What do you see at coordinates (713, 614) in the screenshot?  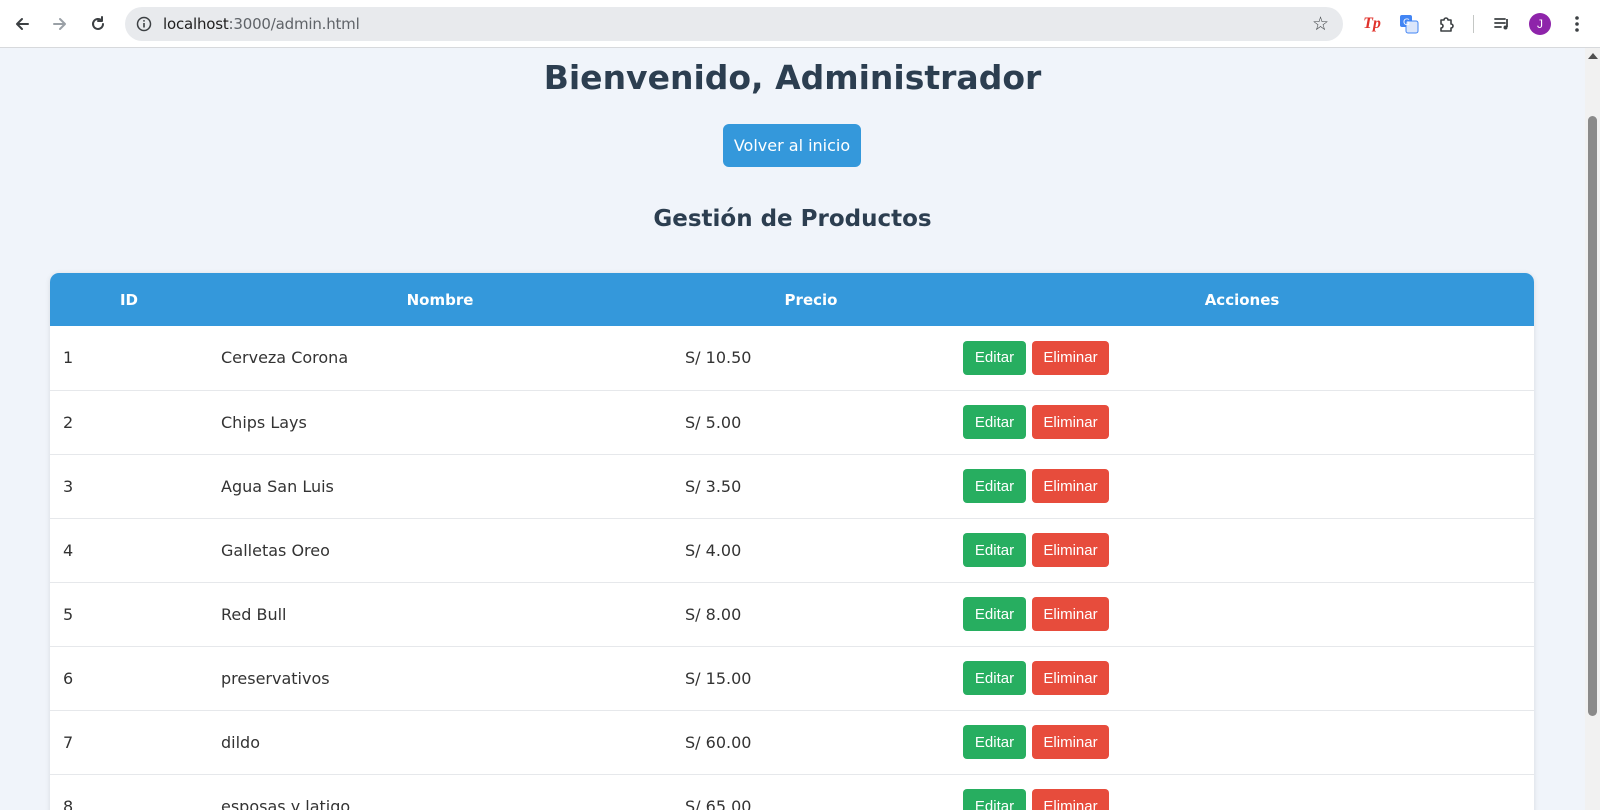 I see `cell-price: S/ 8.00` at bounding box center [713, 614].